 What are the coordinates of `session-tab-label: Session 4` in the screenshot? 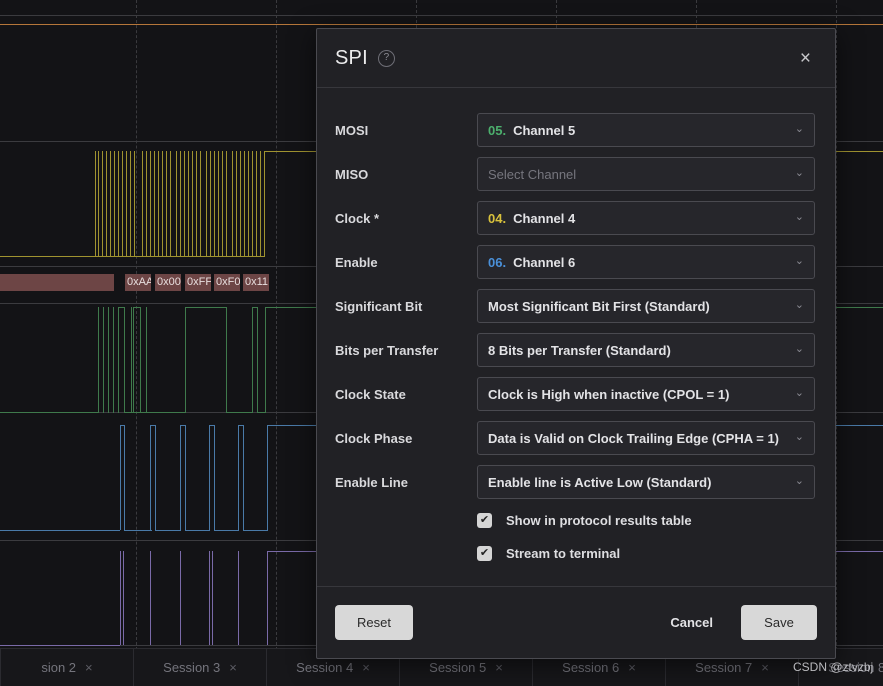 It's located at (325, 667).